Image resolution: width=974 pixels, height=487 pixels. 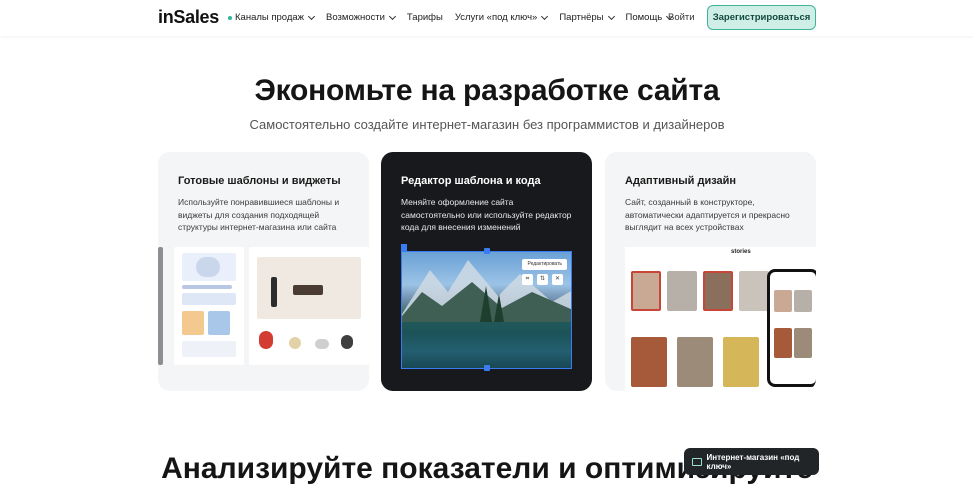 I want to click on monitor-icon, so click(x=697, y=461).